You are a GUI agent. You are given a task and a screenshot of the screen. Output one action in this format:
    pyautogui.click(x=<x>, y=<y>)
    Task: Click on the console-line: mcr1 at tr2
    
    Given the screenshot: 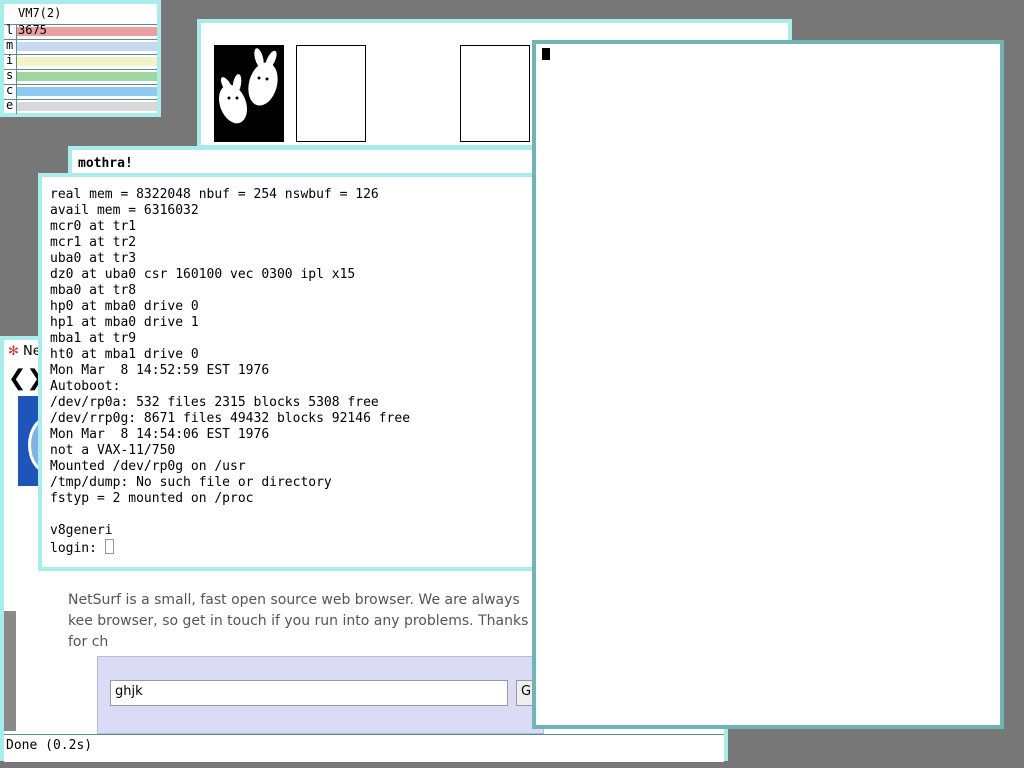 What is the action you would take?
    pyautogui.click(x=93, y=242)
    